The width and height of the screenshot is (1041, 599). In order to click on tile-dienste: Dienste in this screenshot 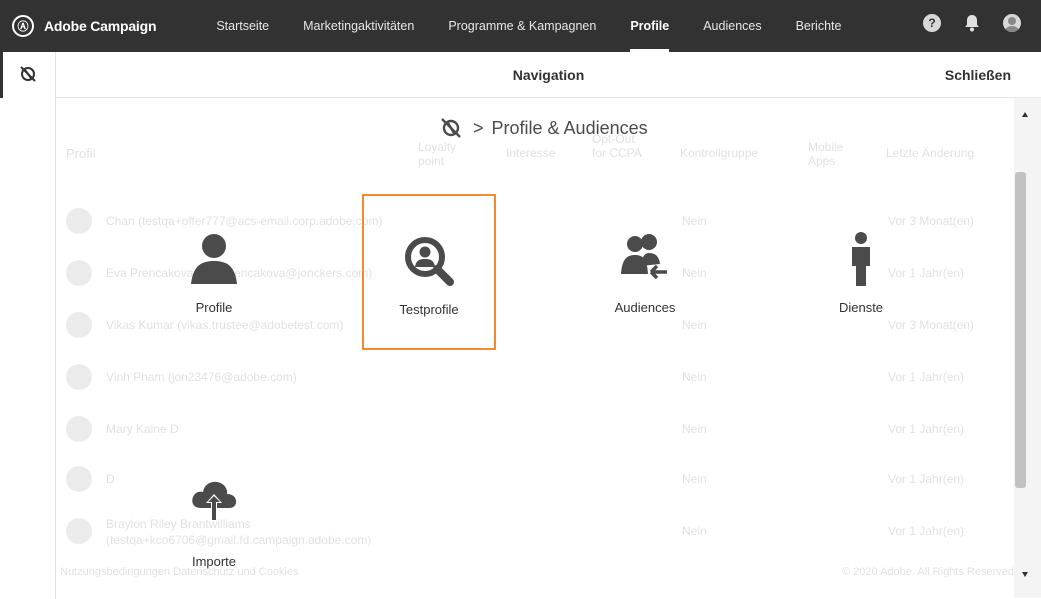, I will do `click(861, 272)`.